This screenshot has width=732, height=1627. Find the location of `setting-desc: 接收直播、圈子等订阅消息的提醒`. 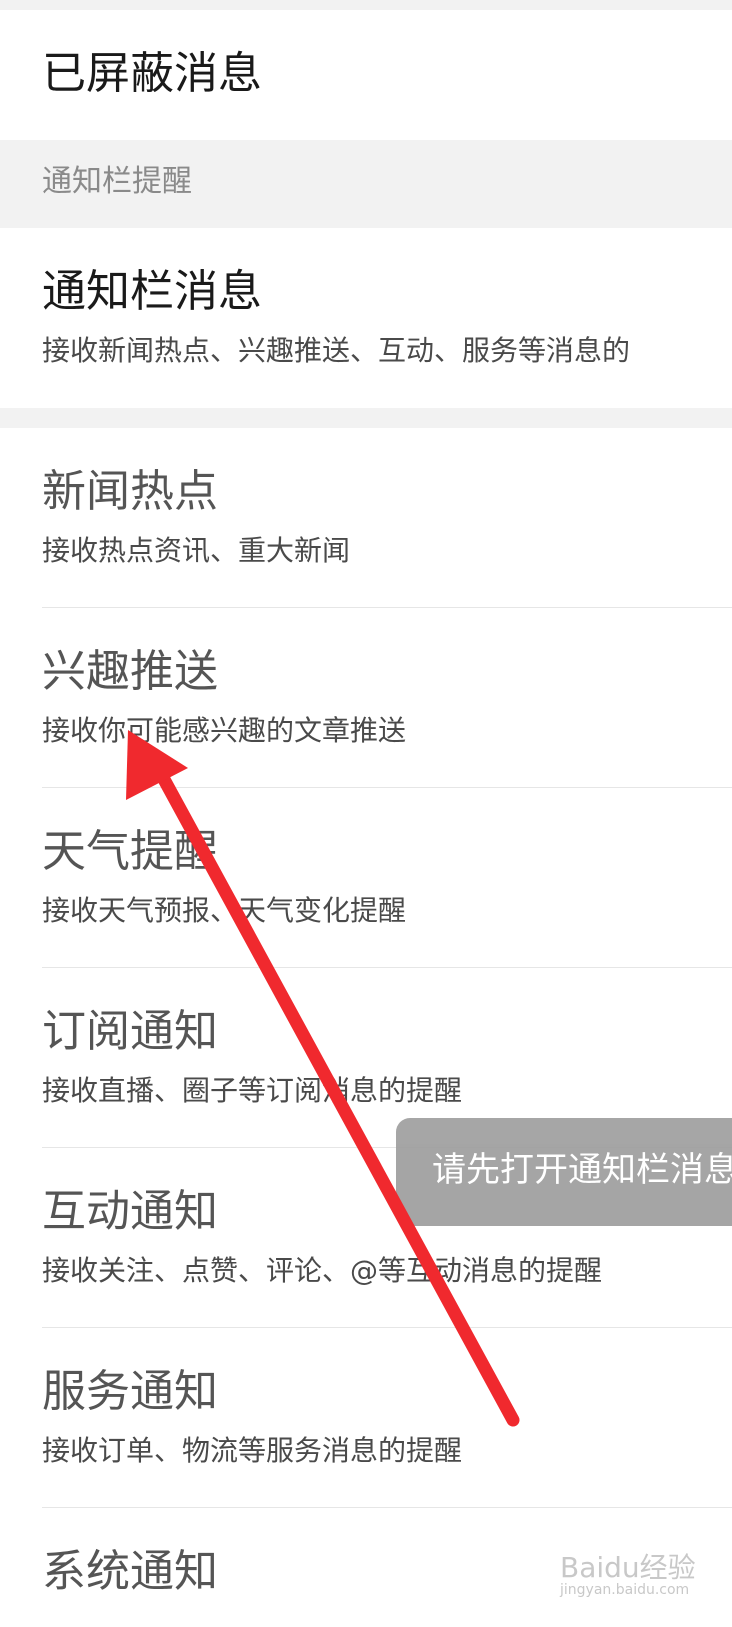

setting-desc: 接收直播、圈子等订阅消息的提醒 is located at coordinates (252, 1090).